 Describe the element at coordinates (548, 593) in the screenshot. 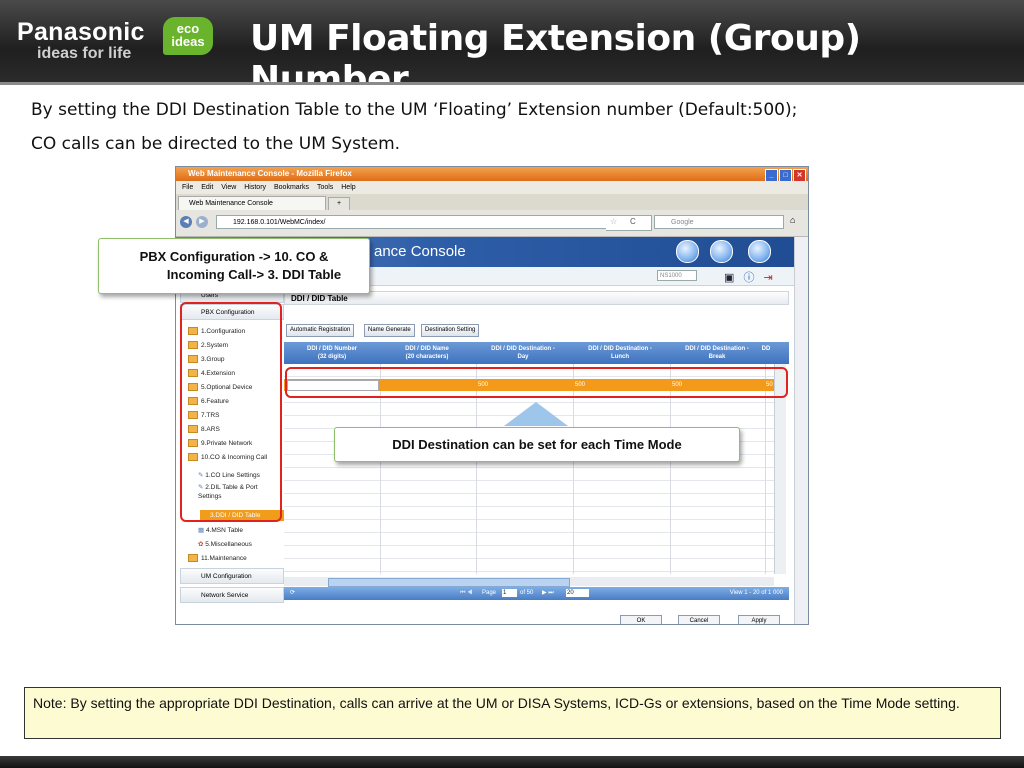

I see `next-page-icon: ▶ ⏭` at that location.